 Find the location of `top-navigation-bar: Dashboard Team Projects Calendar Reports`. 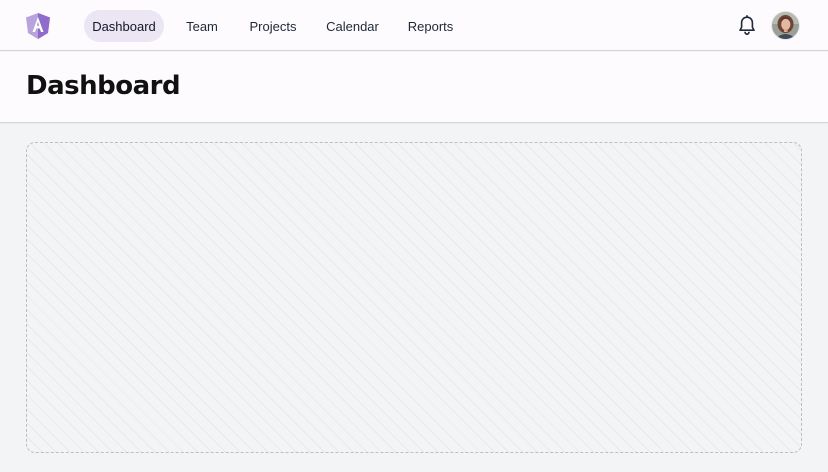

top-navigation-bar: Dashboard Team Projects Calendar Reports is located at coordinates (414, 25).